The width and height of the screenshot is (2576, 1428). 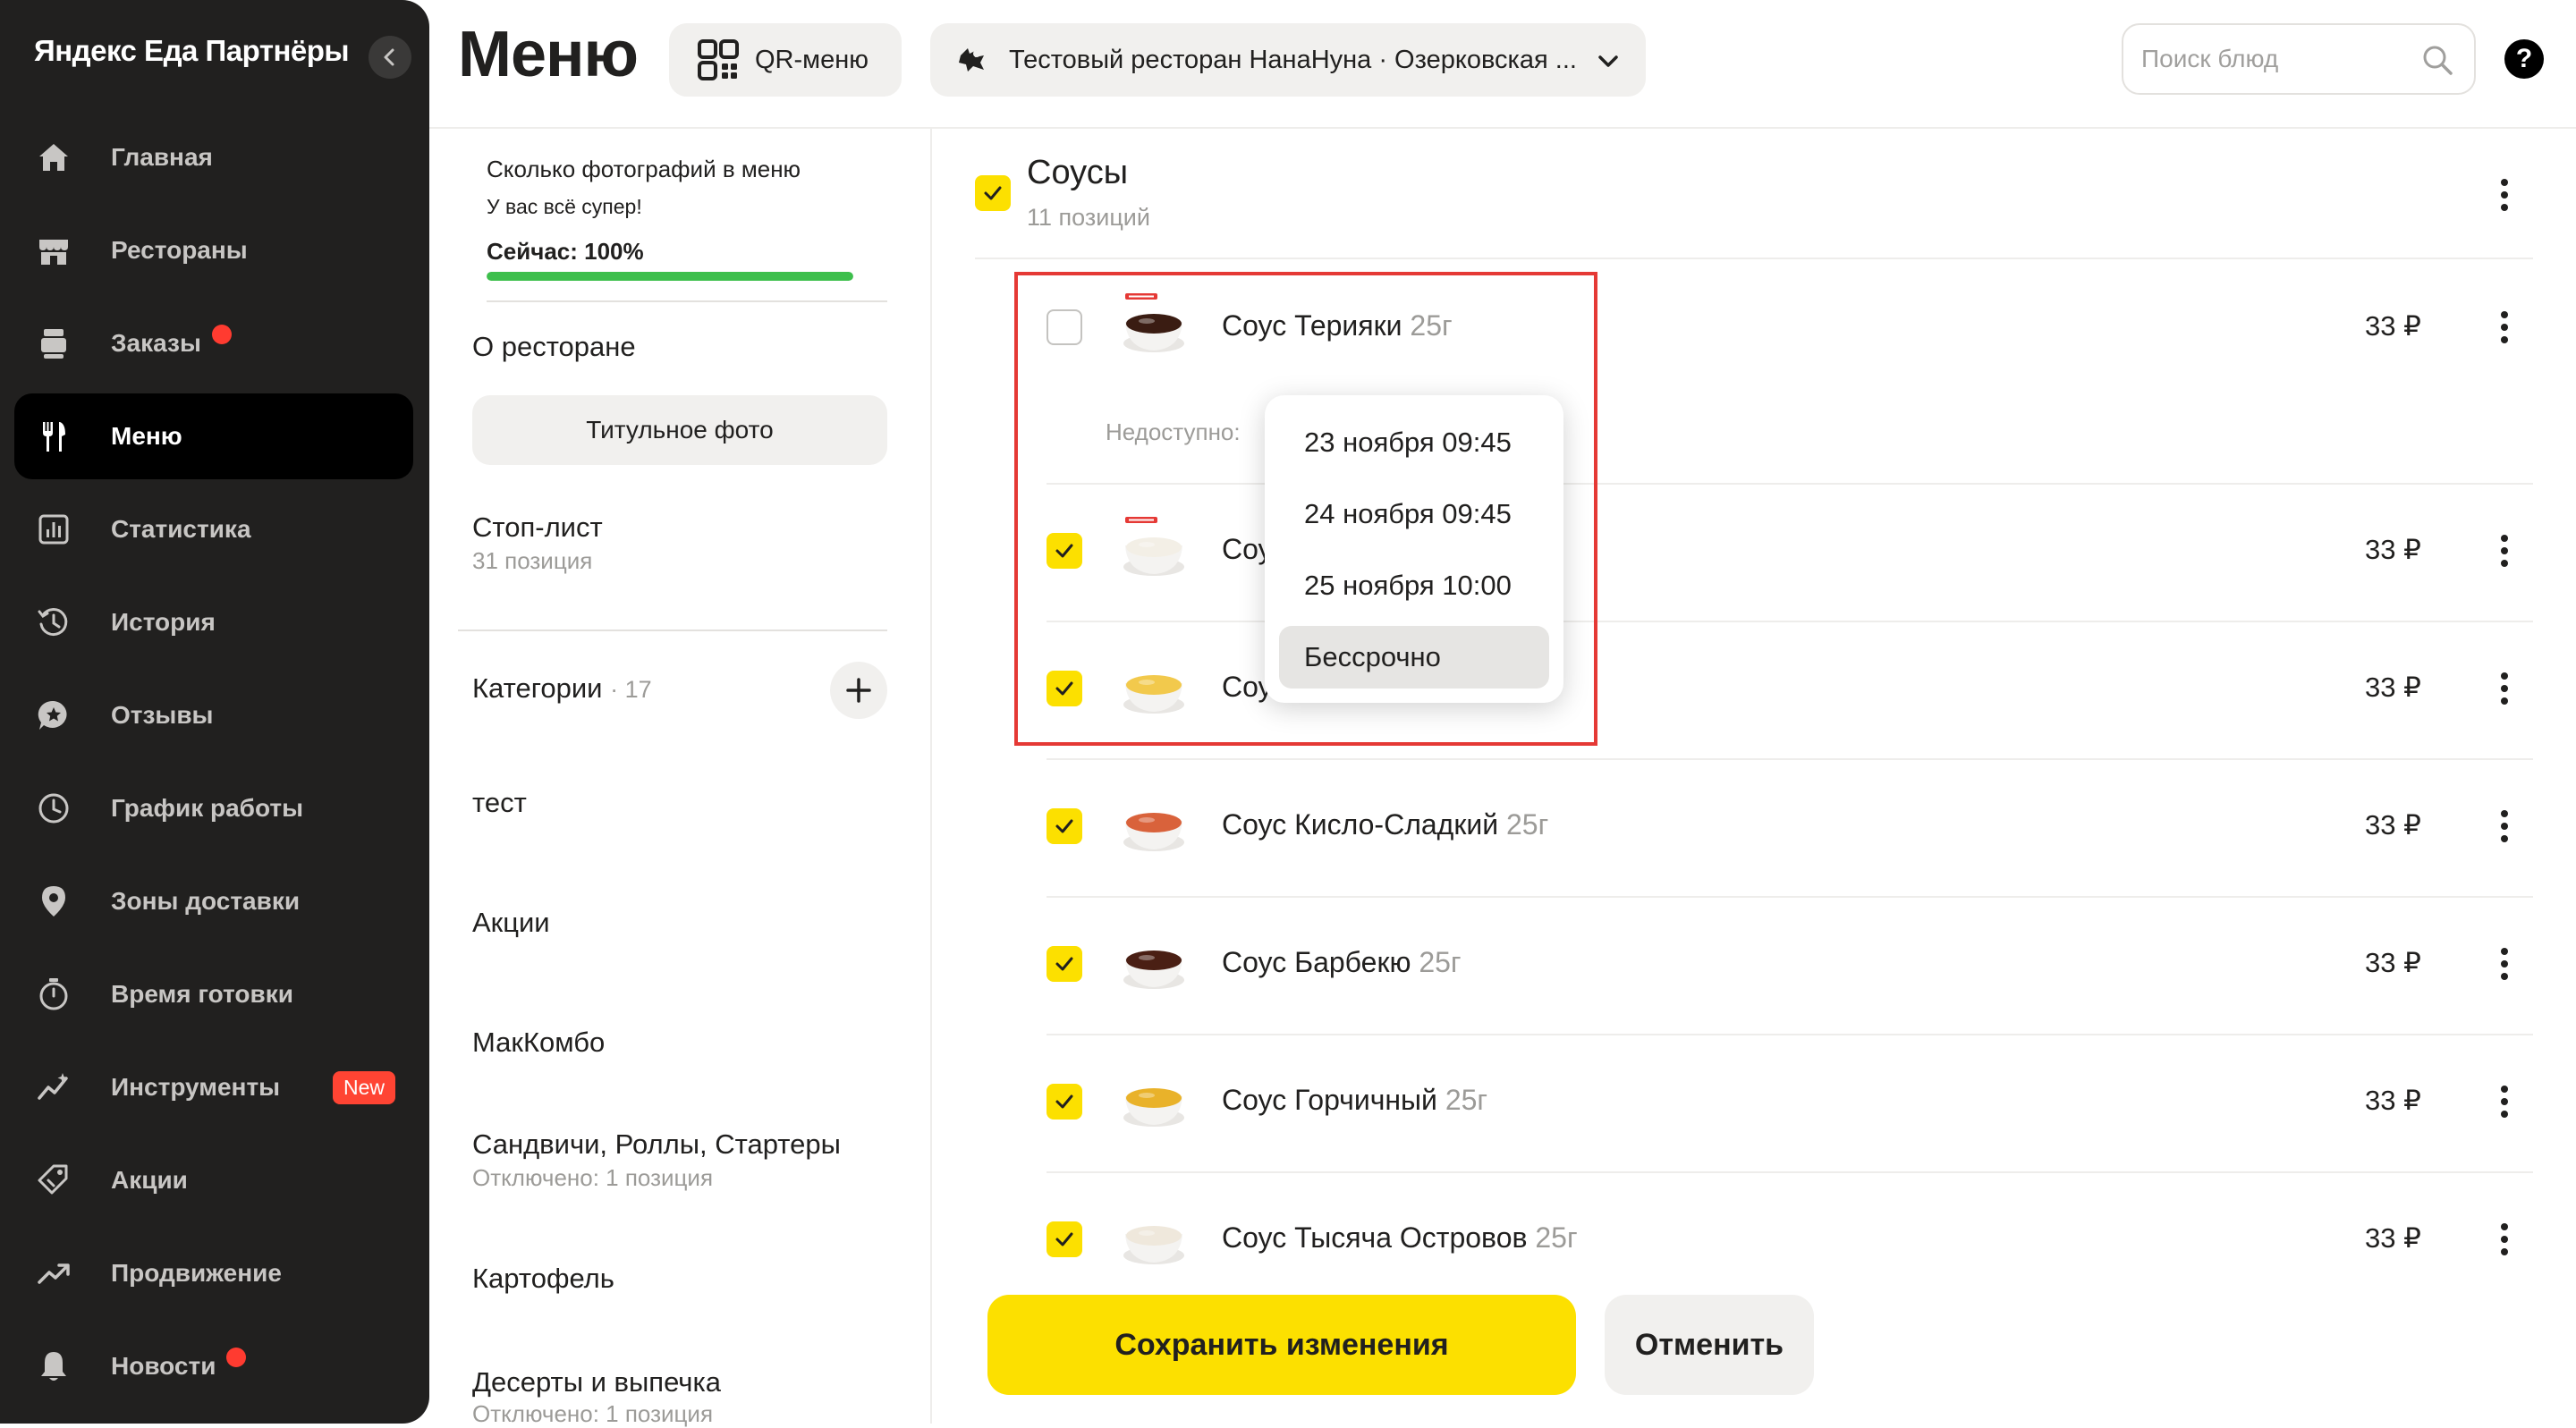 I want to click on category-item: Картофель, so click(x=543, y=1279).